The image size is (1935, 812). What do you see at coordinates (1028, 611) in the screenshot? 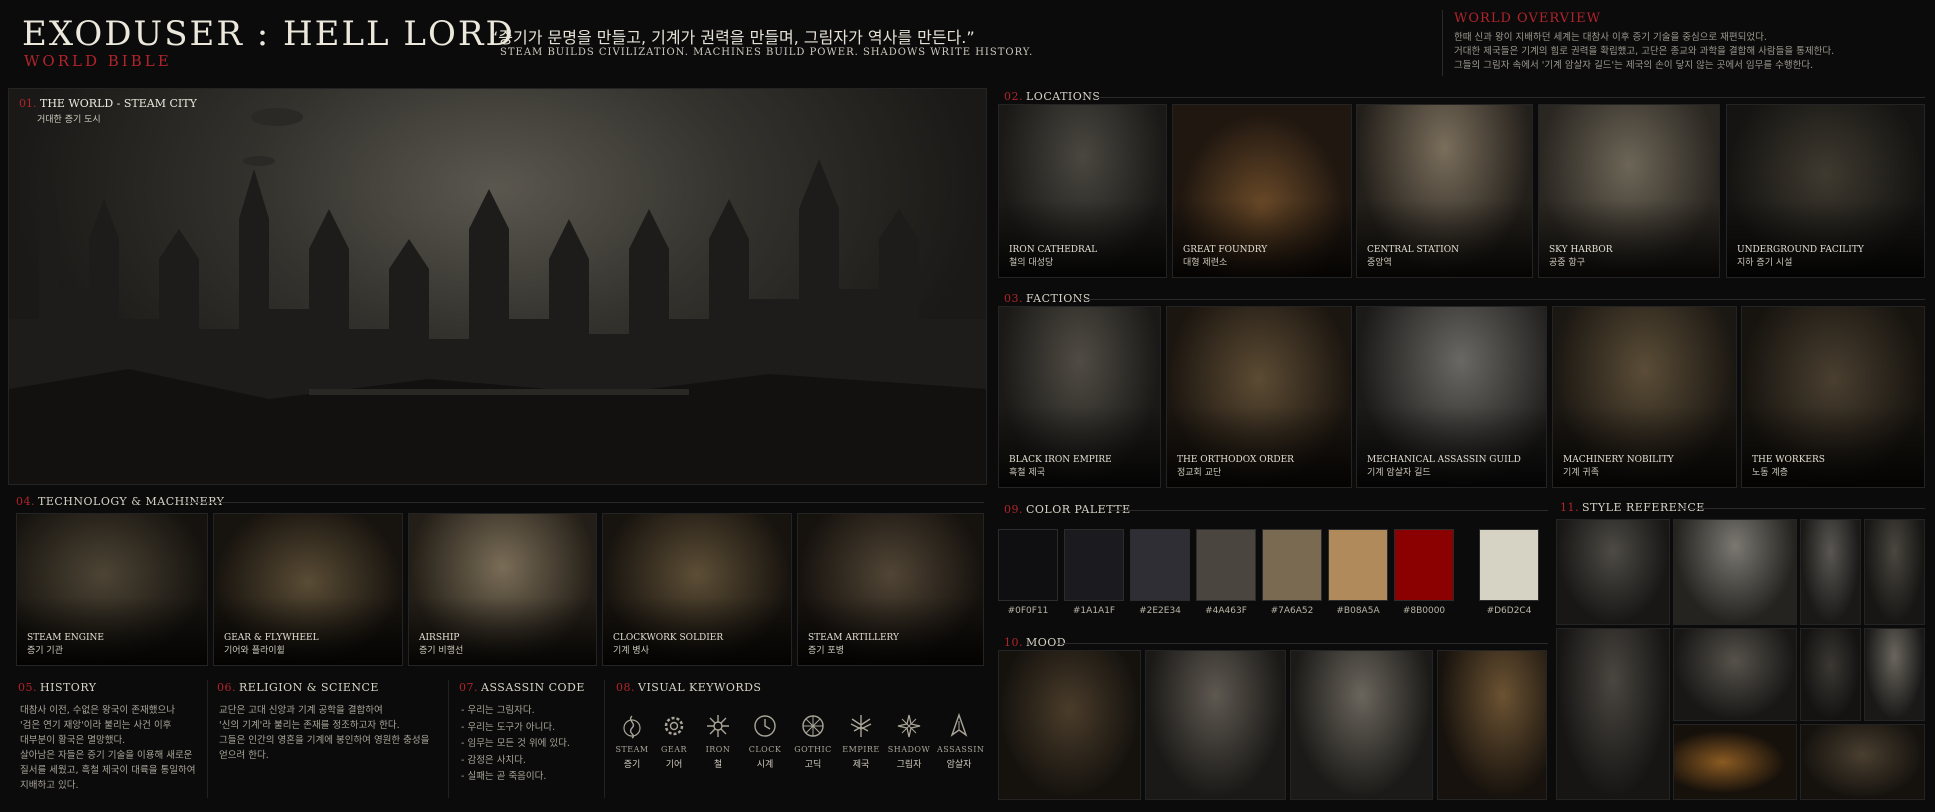
I see `color-hex-label: #0F0F11` at bounding box center [1028, 611].